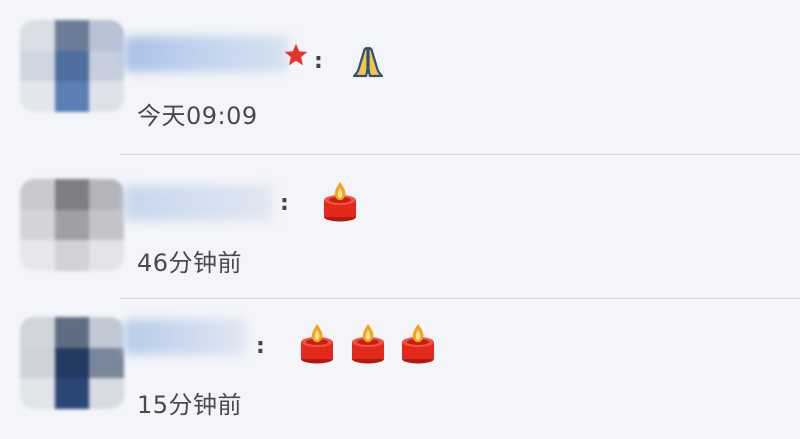 The height and width of the screenshot is (439, 800). What do you see at coordinates (190, 405) in the screenshot?
I see `timestamp: 15分钟前` at bounding box center [190, 405].